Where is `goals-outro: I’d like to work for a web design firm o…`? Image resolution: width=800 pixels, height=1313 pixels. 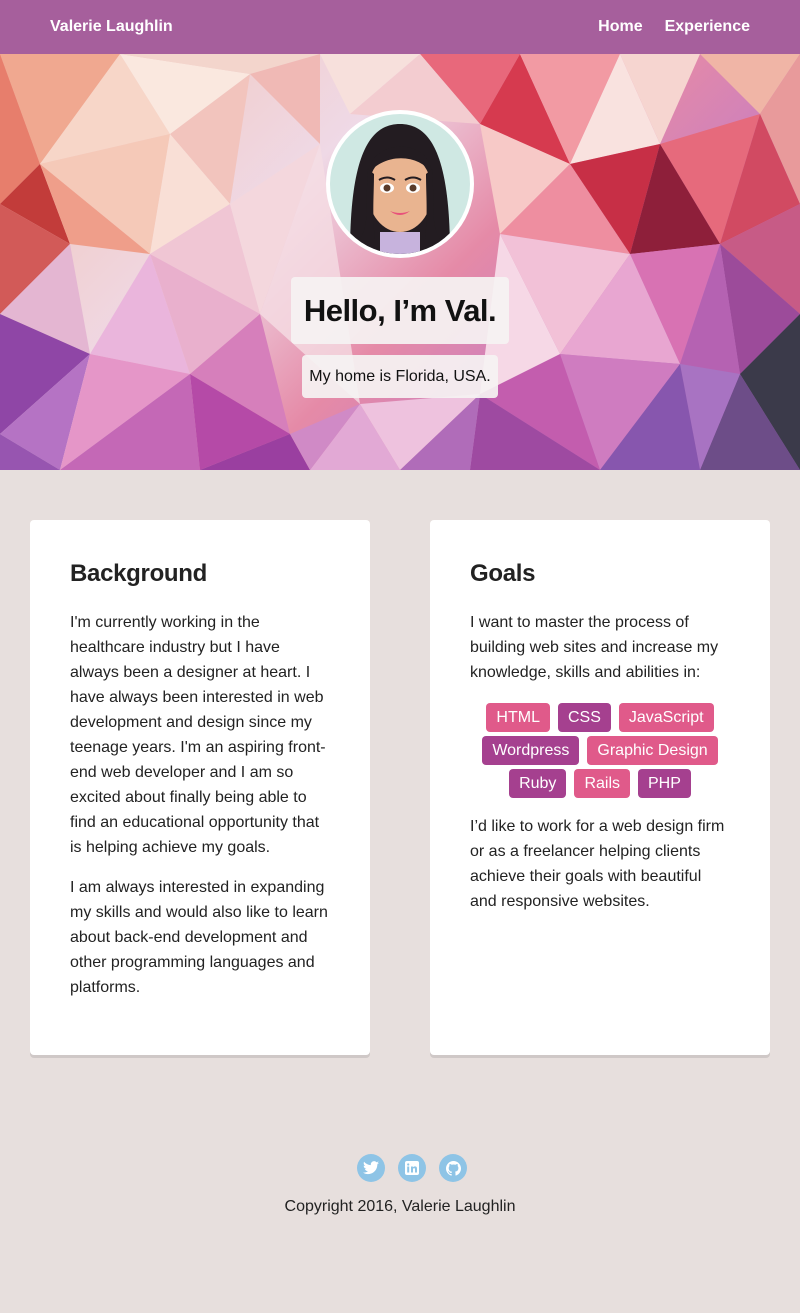 goals-outro: I’d like to work for a web design firm o… is located at coordinates (597, 864).